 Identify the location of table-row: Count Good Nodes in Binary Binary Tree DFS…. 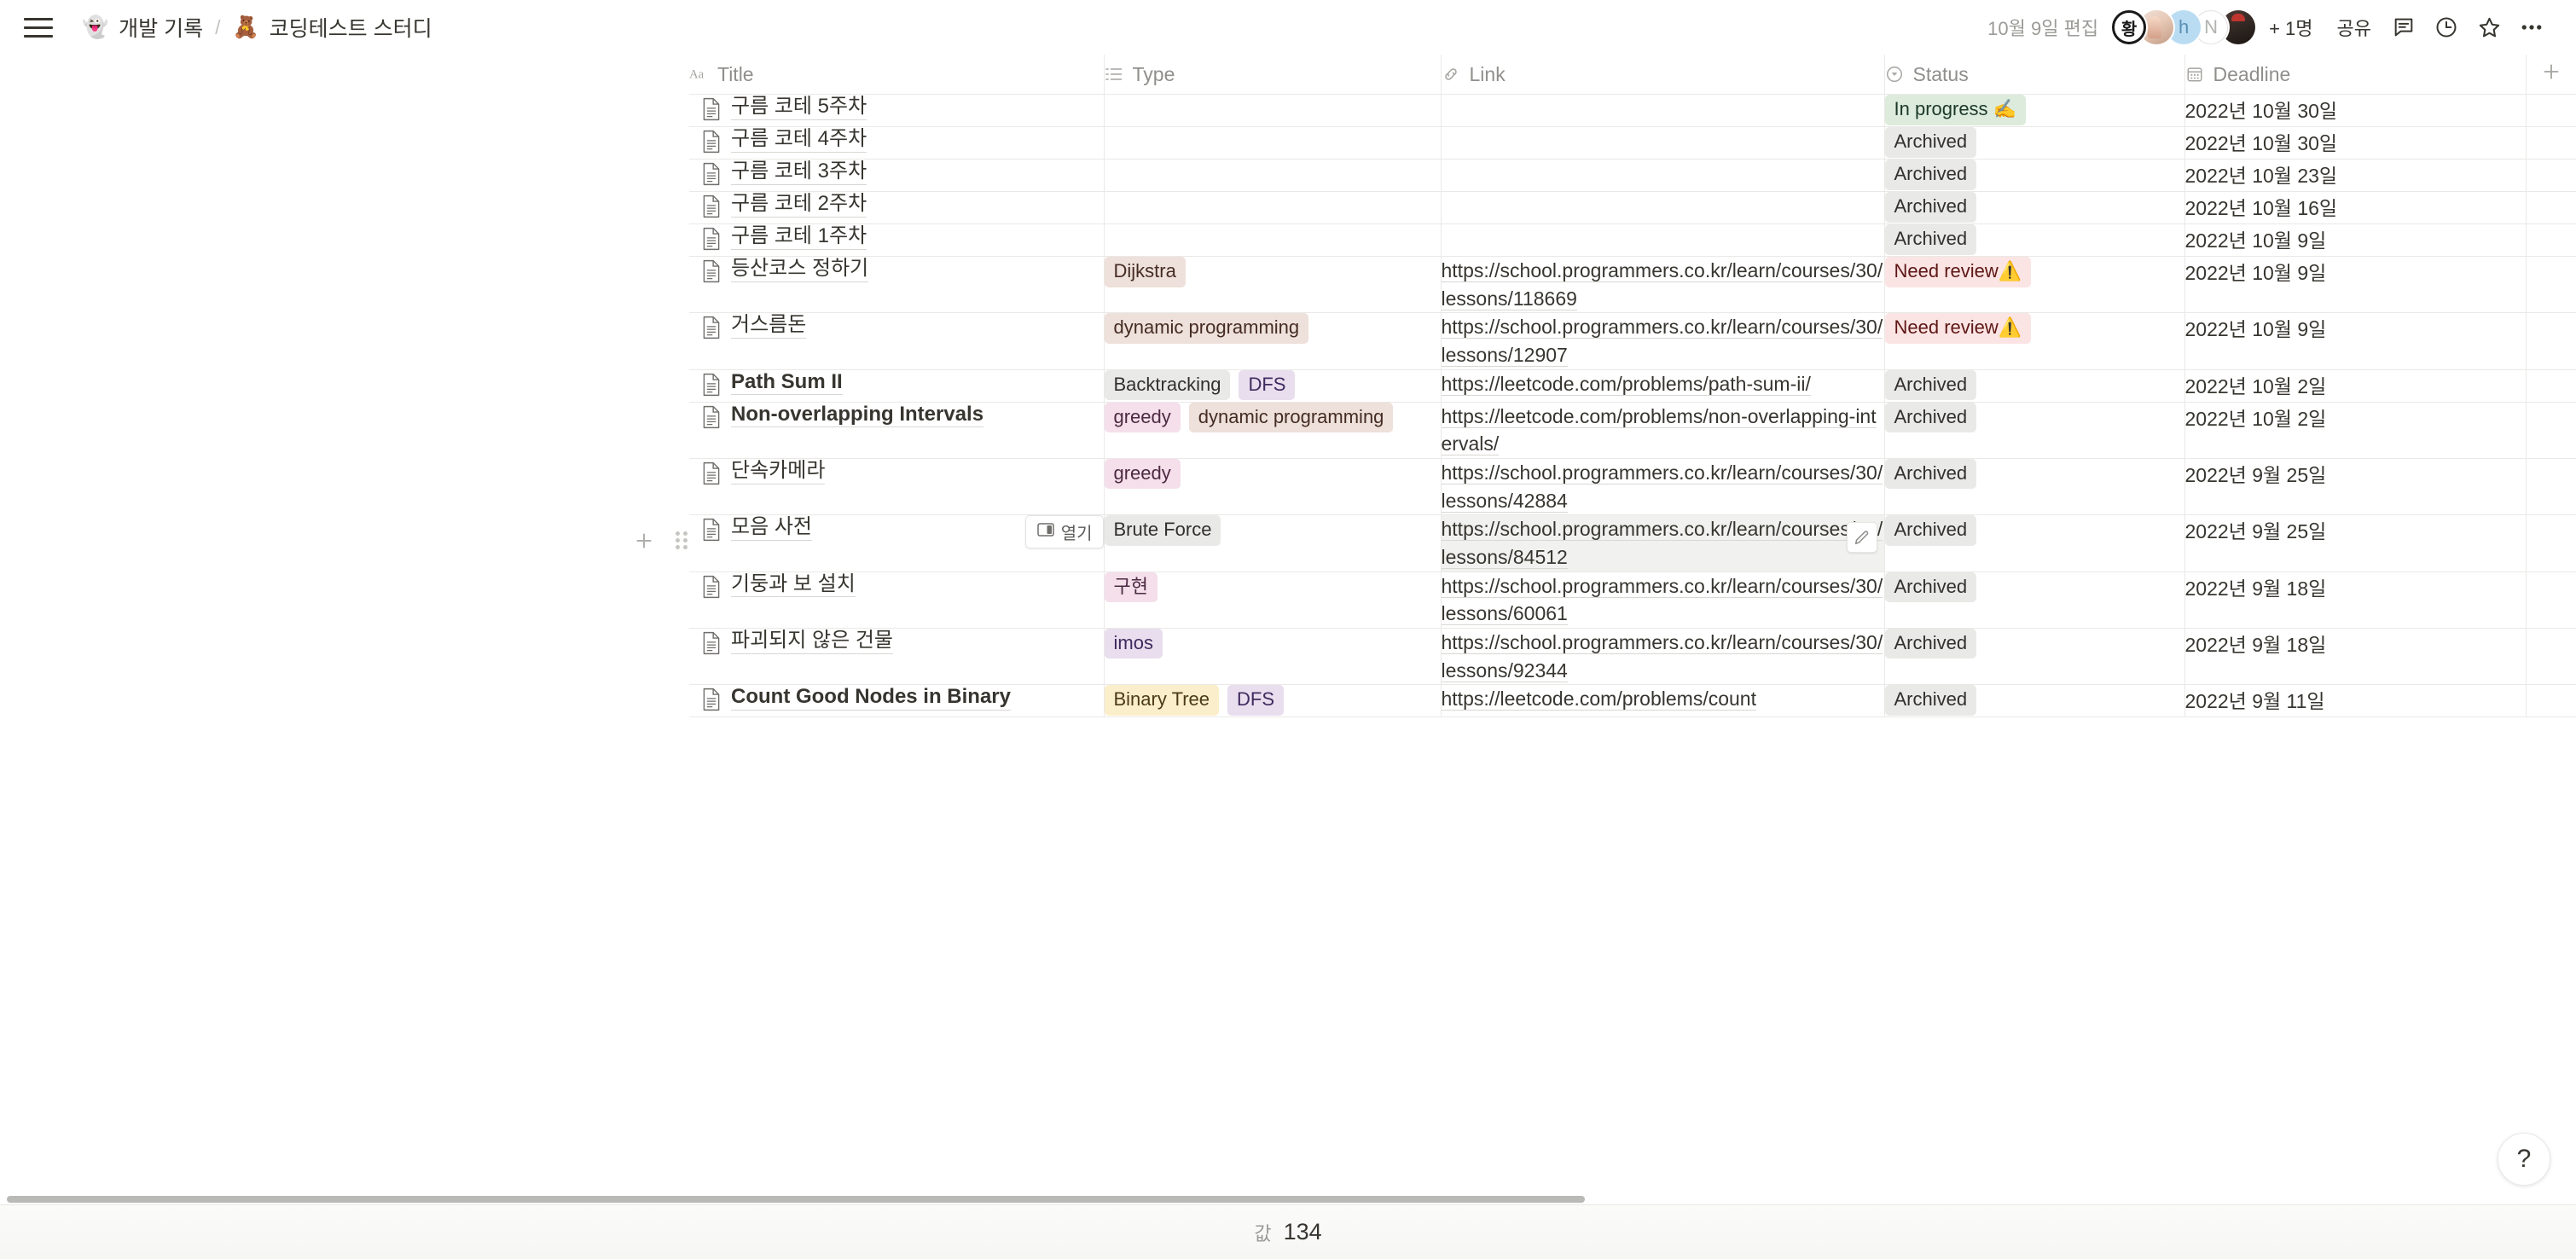
(1632, 701).